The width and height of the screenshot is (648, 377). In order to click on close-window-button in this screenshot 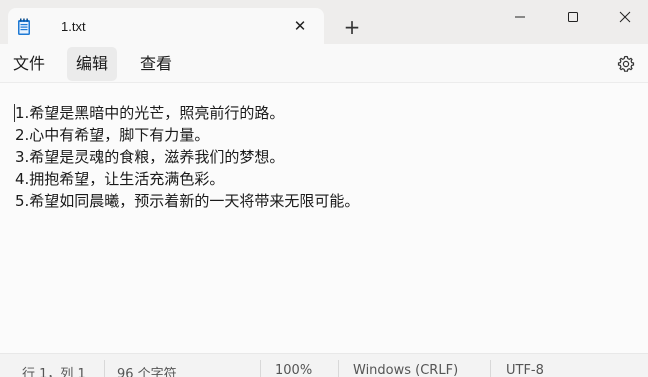, I will do `click(625, 17)`.